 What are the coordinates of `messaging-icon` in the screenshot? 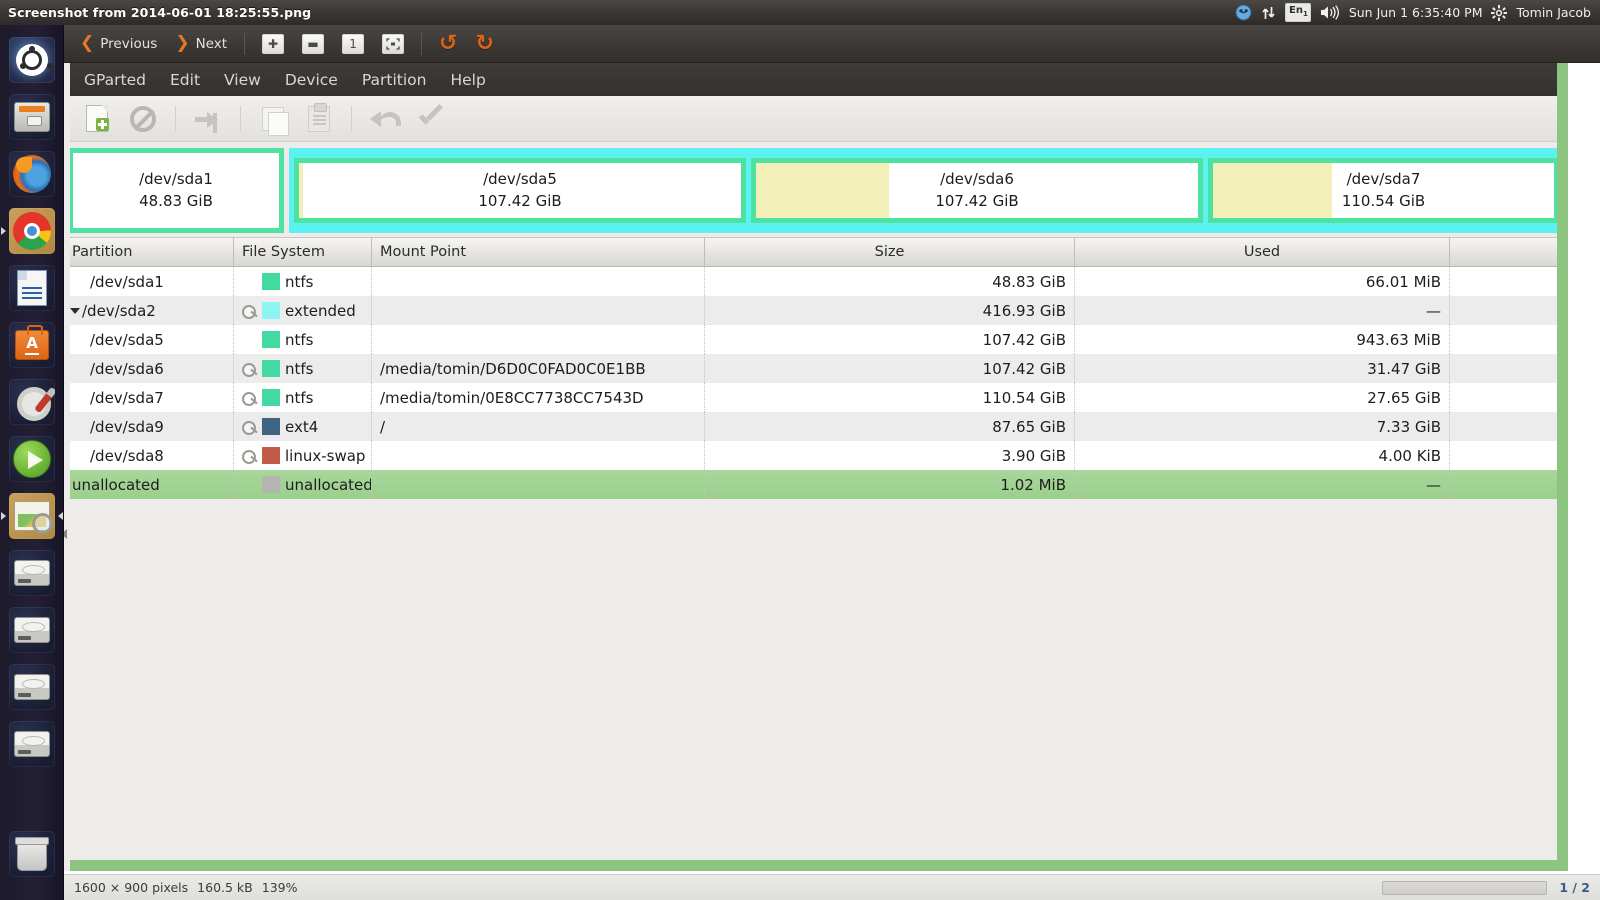 It's located at (1243, 12).